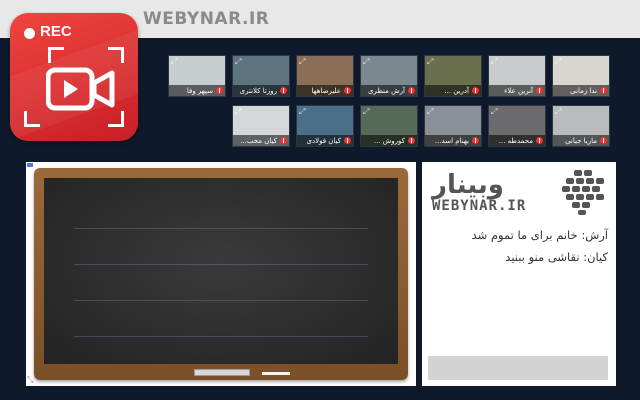 This screenshot has width=640, height=400. Describe the element at coordinates (326, 91) in the screenshot. I see `participant-name: علیرضاهها` at that location.